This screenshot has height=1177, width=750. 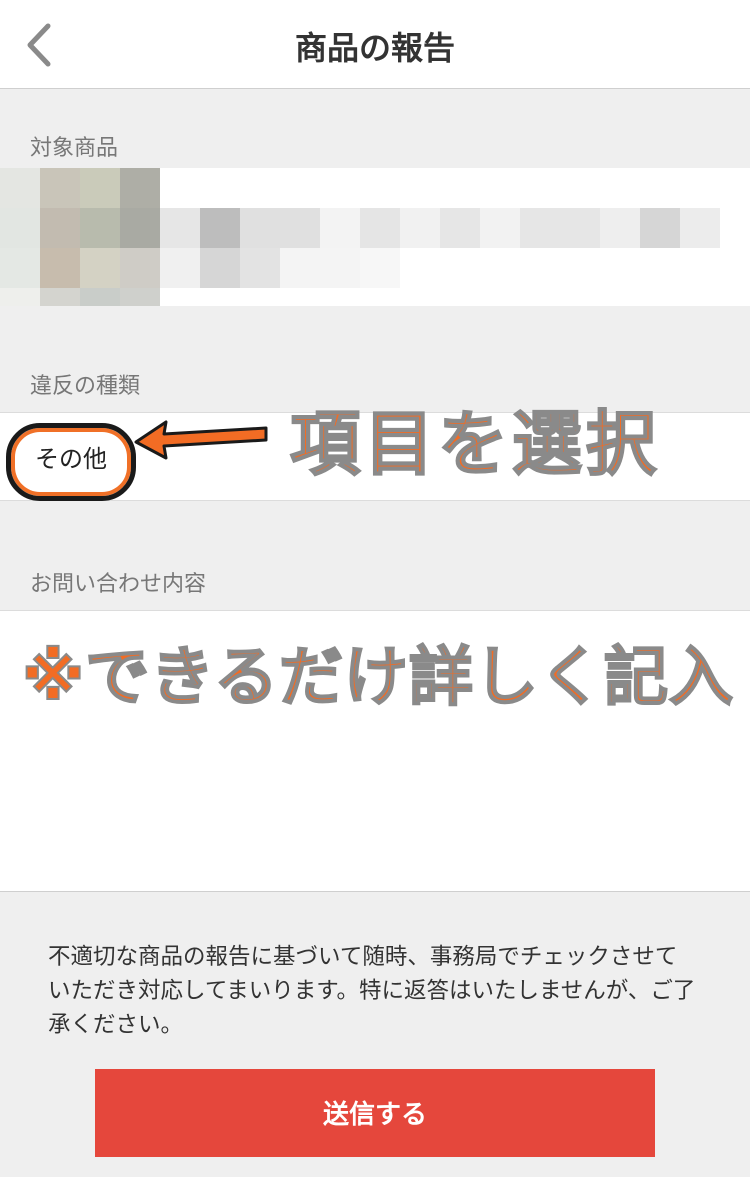 What do you see at coordinates (375, 1113) in the screenshot?
I see `submit-button: 送信する` at bounding box center [375, 1113].